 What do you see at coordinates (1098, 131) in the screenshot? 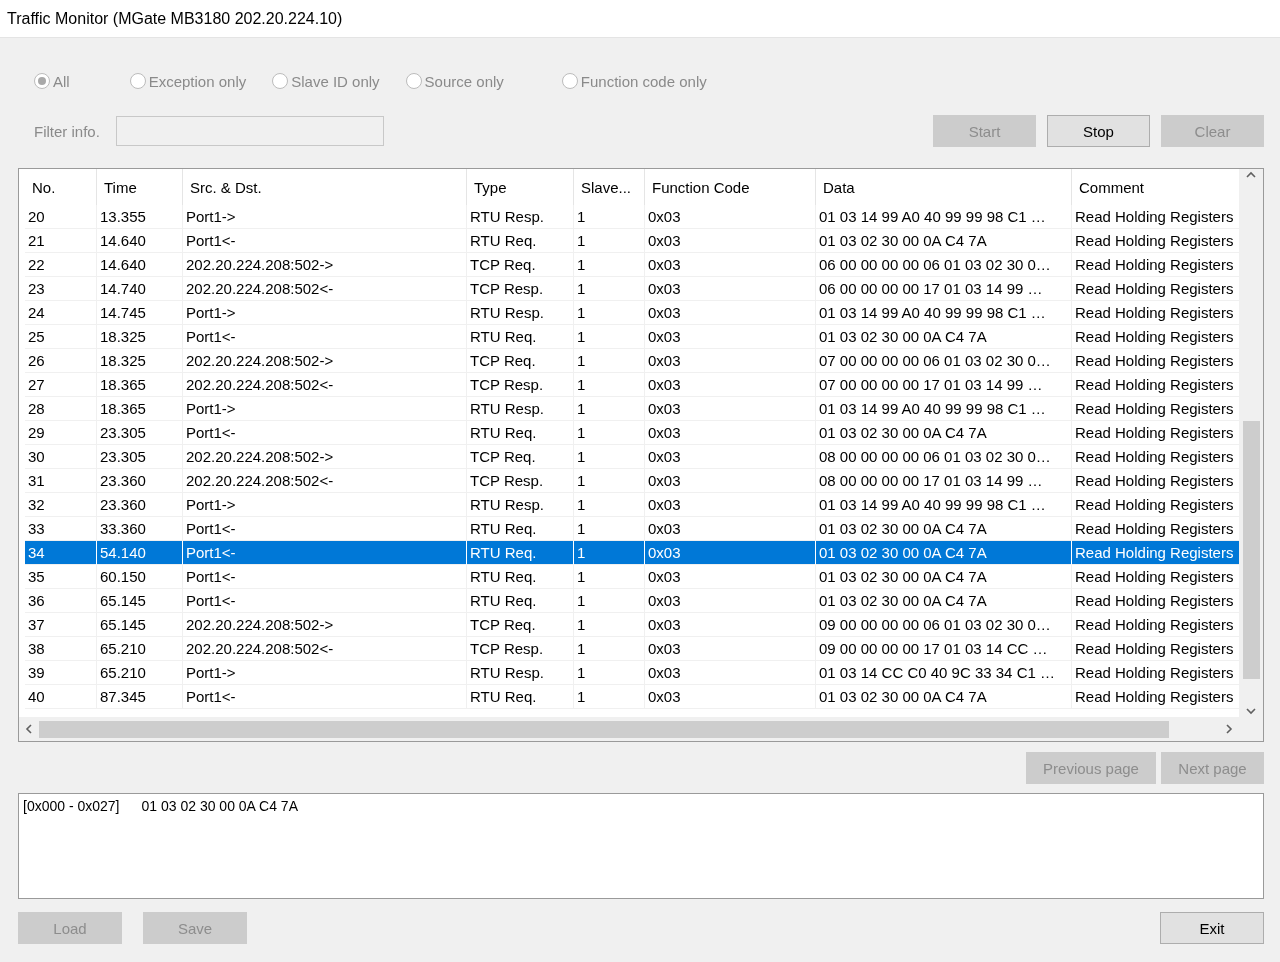
I see `control-button: Stop` at bounding box center [1098, 131].